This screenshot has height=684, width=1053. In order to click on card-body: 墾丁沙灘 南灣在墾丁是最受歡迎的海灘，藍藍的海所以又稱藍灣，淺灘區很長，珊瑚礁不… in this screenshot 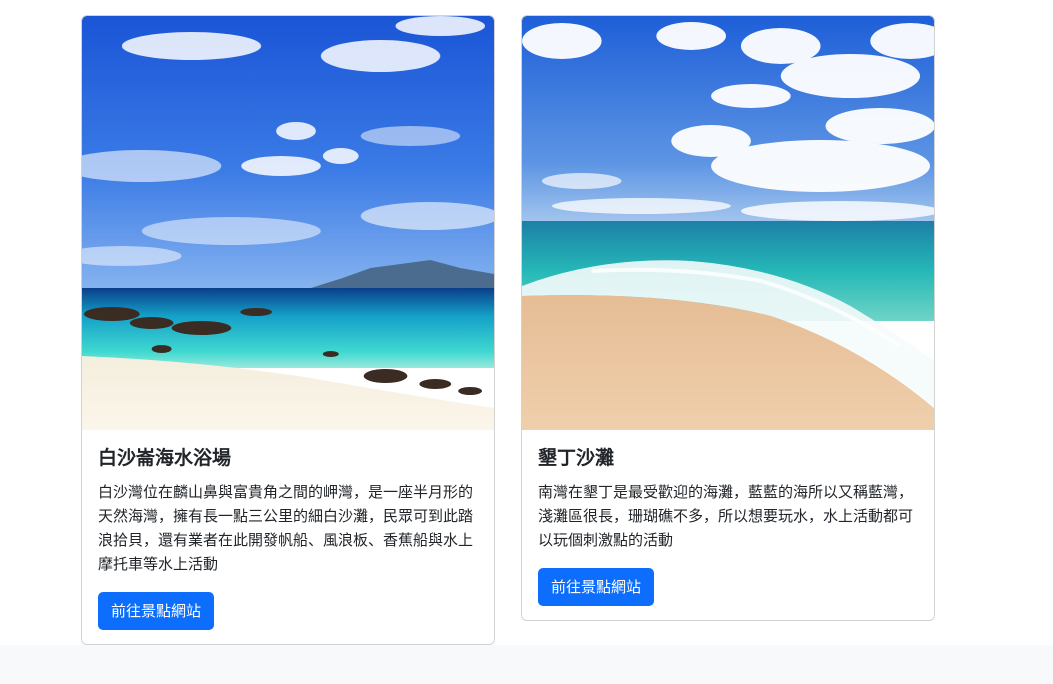, I will do `click(728, 525)`.